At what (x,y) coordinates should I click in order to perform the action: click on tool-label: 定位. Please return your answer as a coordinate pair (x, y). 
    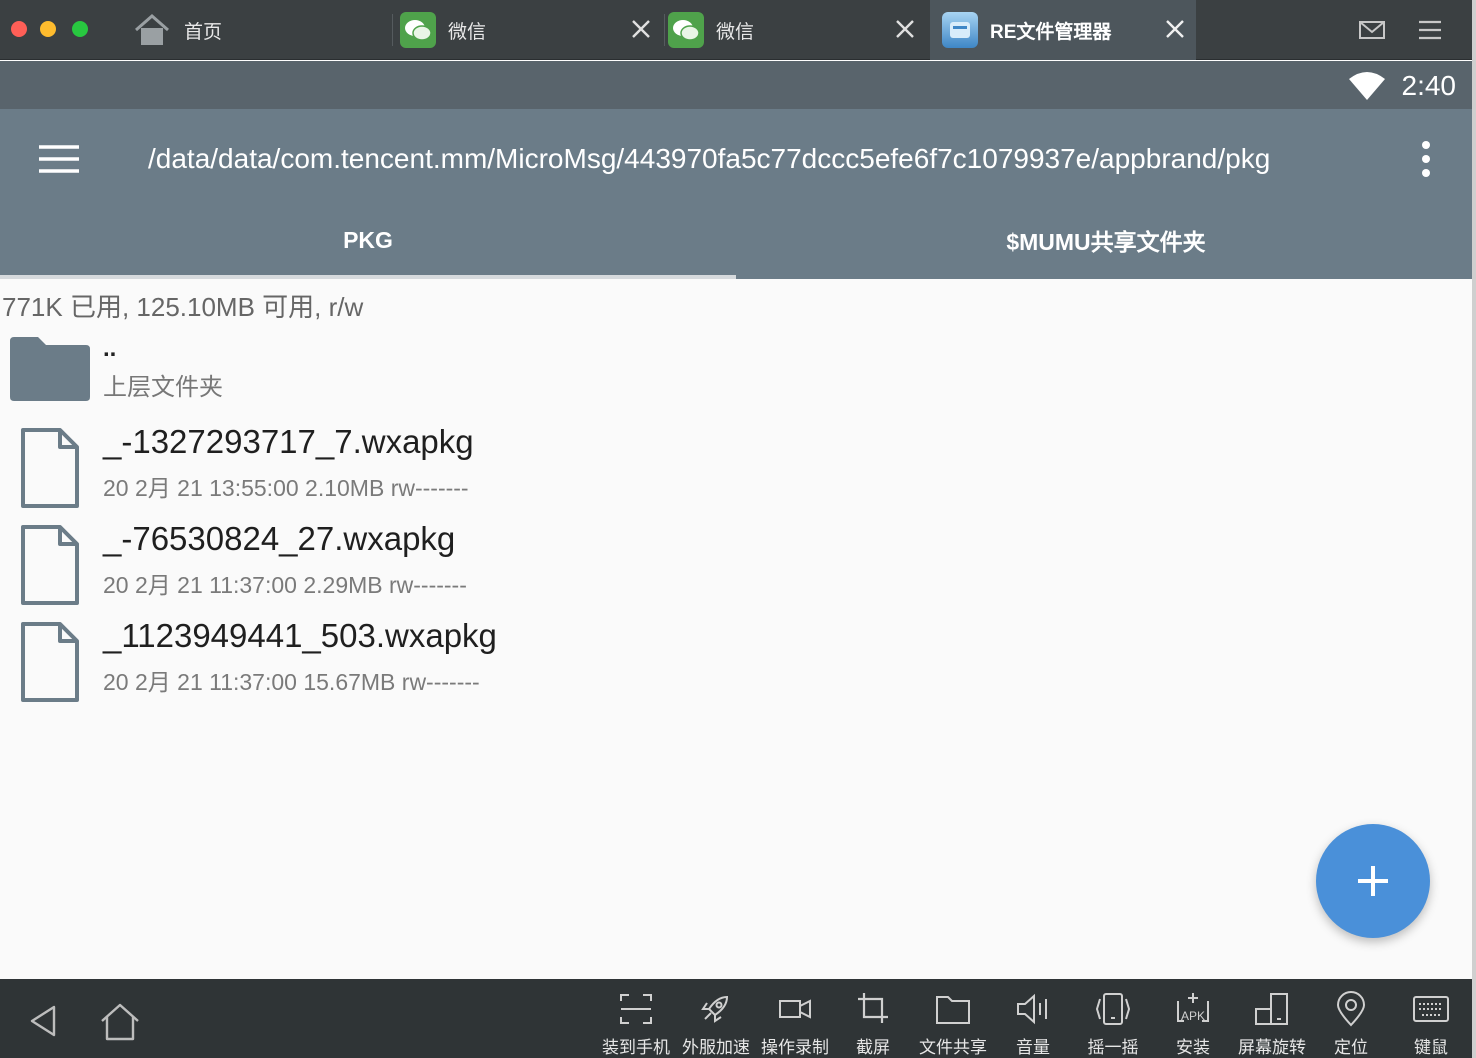
    Looking at the image, I should click on (1351, 1047).